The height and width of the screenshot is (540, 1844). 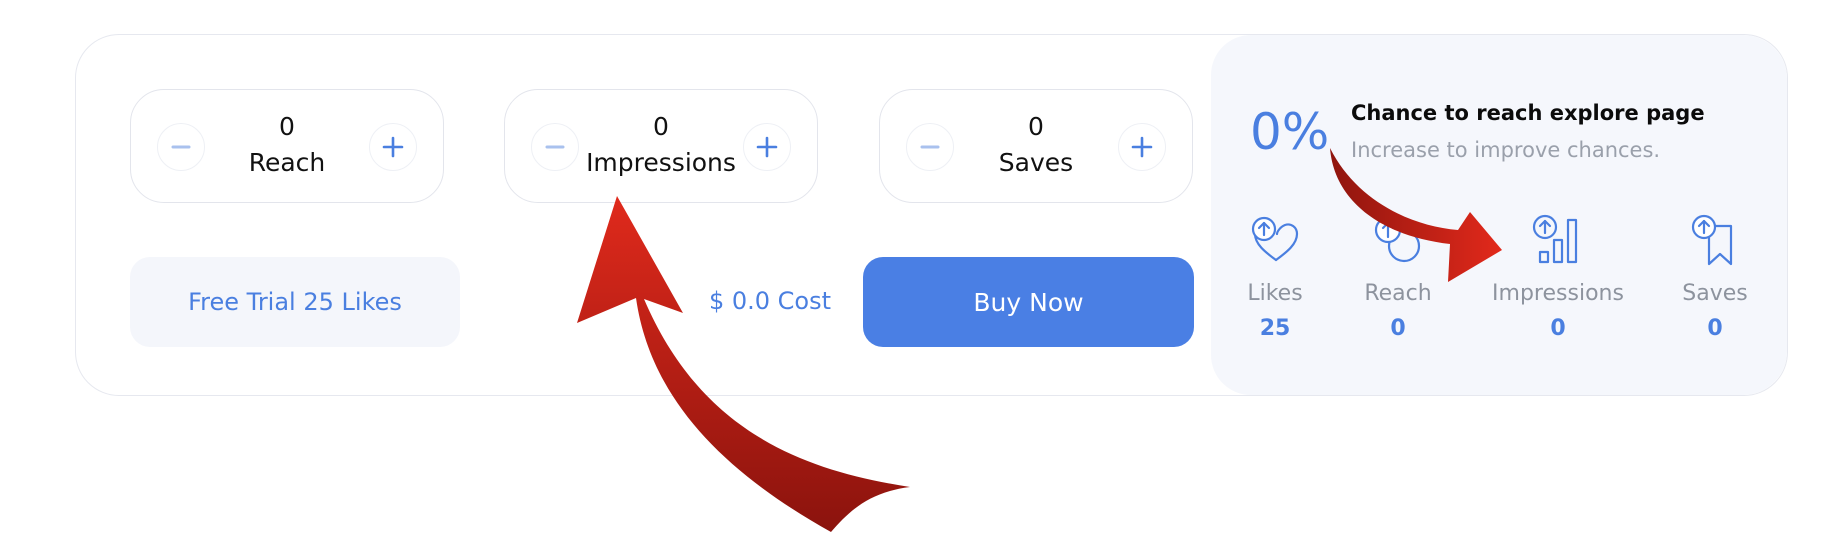 I want to click on saves-increment-button, so click(x=1142, y=147).